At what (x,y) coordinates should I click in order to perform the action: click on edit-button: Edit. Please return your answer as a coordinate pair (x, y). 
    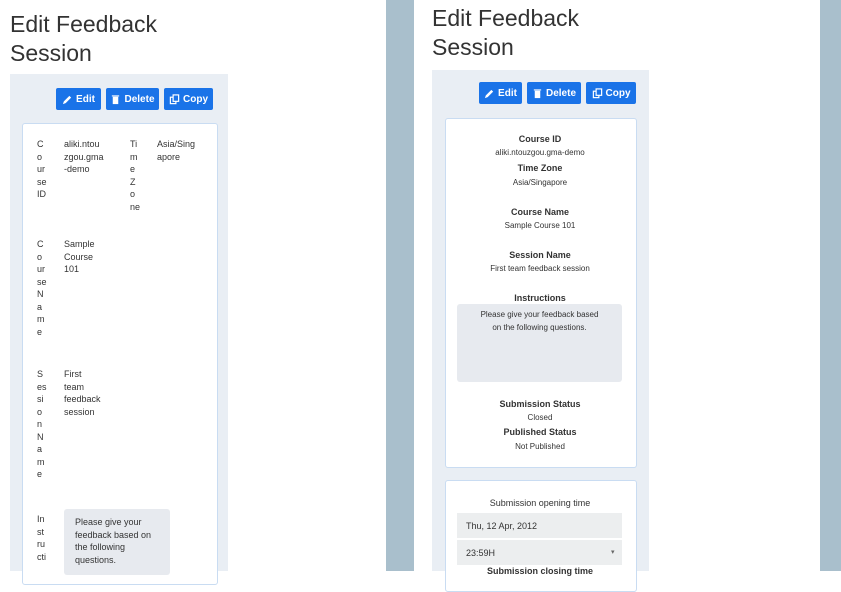
    Looking at the image, I should click on (78, 99).